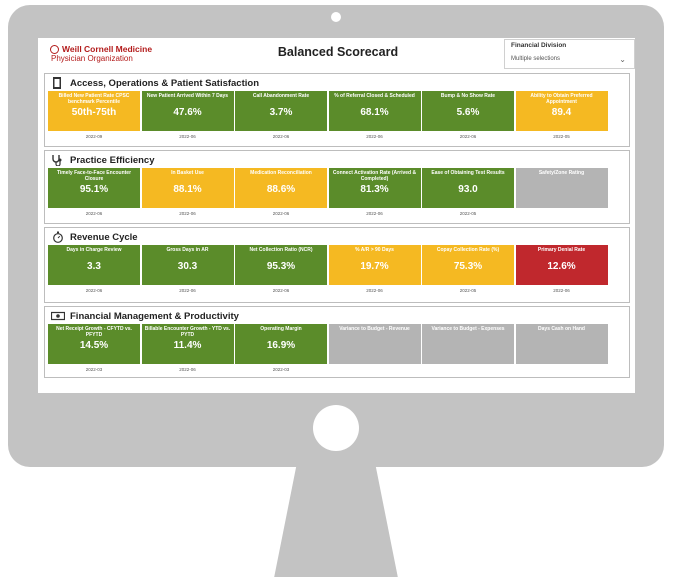  I want to click on kpi-value: 88.6%, so click(281, 189).